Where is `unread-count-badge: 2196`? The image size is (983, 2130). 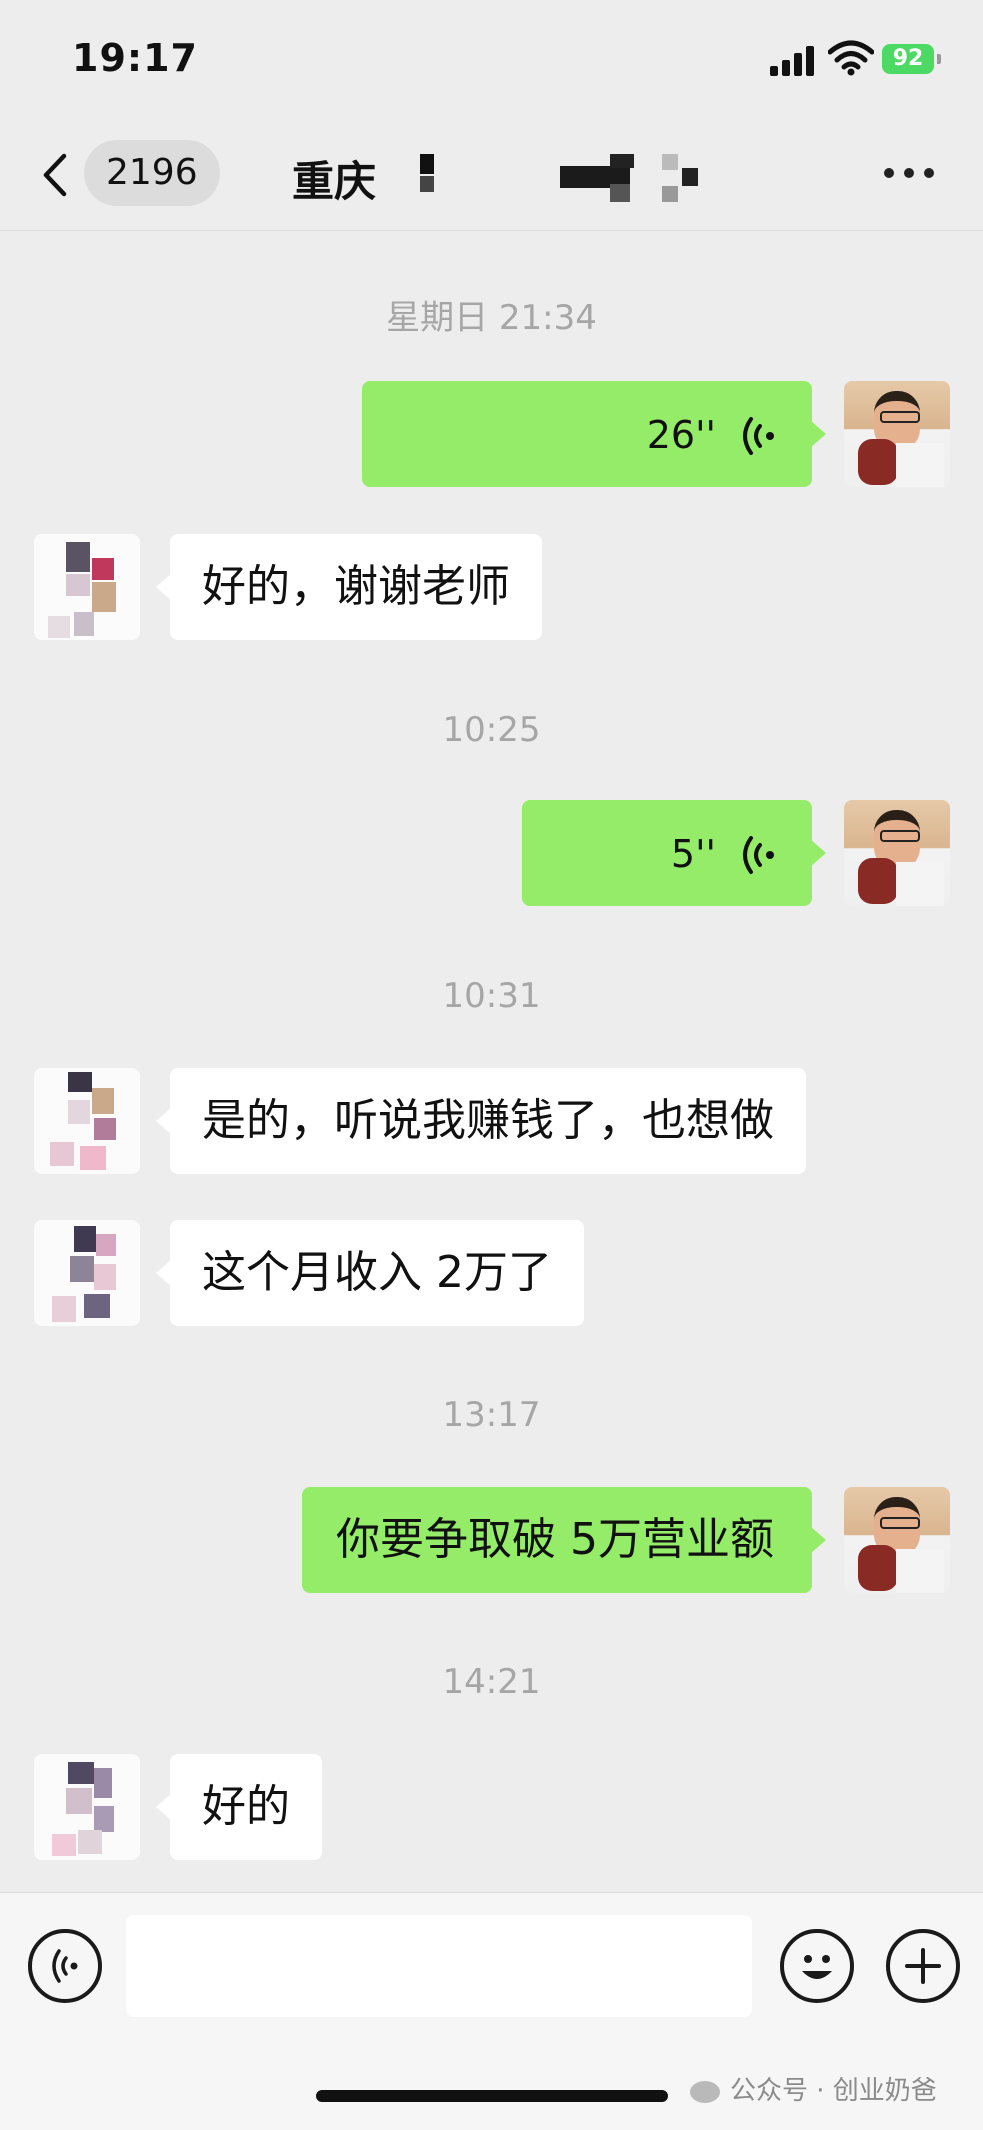
unread-count-badge: 2196 is located at coordinates (152, 173).